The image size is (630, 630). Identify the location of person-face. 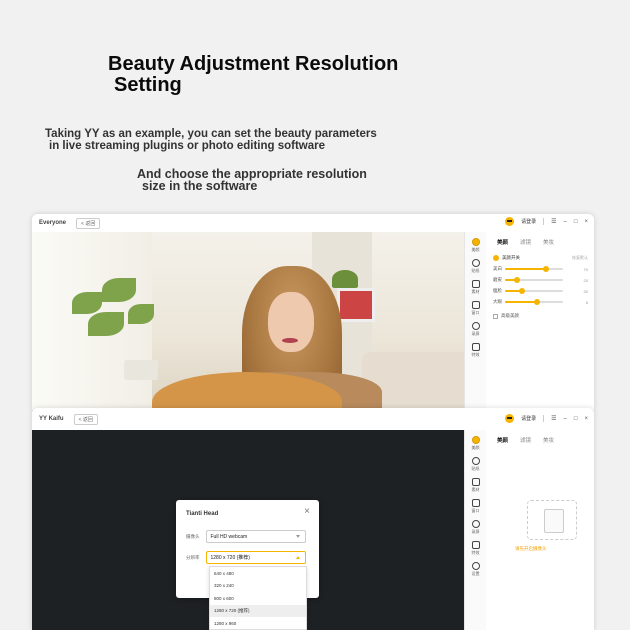
(291, 322).